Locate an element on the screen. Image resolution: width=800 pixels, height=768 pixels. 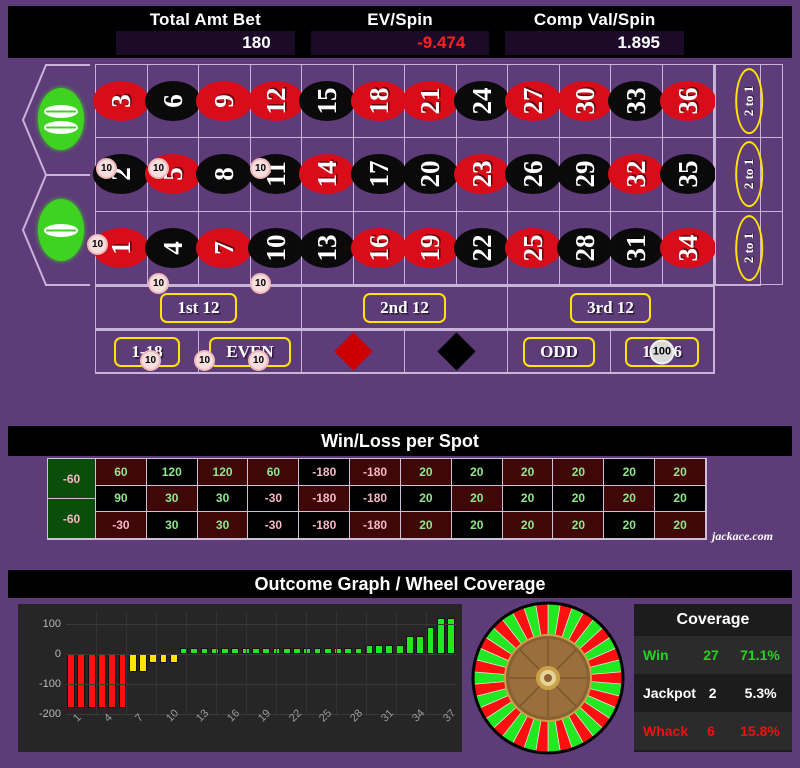
bet-cell-30: 30 is located at coordinates (584, 101).